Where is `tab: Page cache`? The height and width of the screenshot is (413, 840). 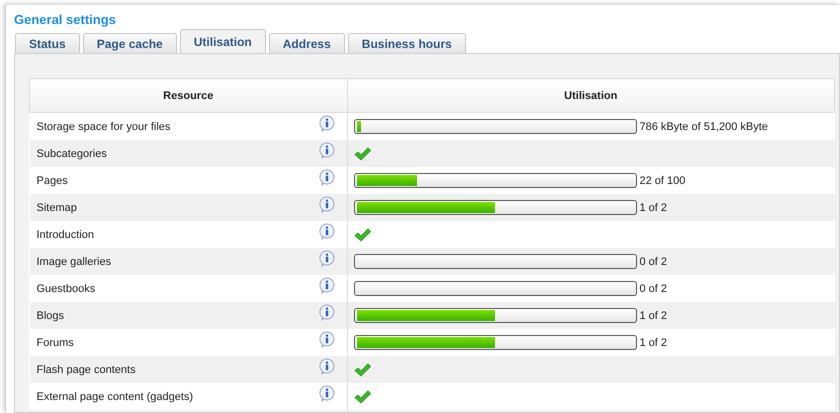
tab: Page cache is located at coordinates (129, 43).